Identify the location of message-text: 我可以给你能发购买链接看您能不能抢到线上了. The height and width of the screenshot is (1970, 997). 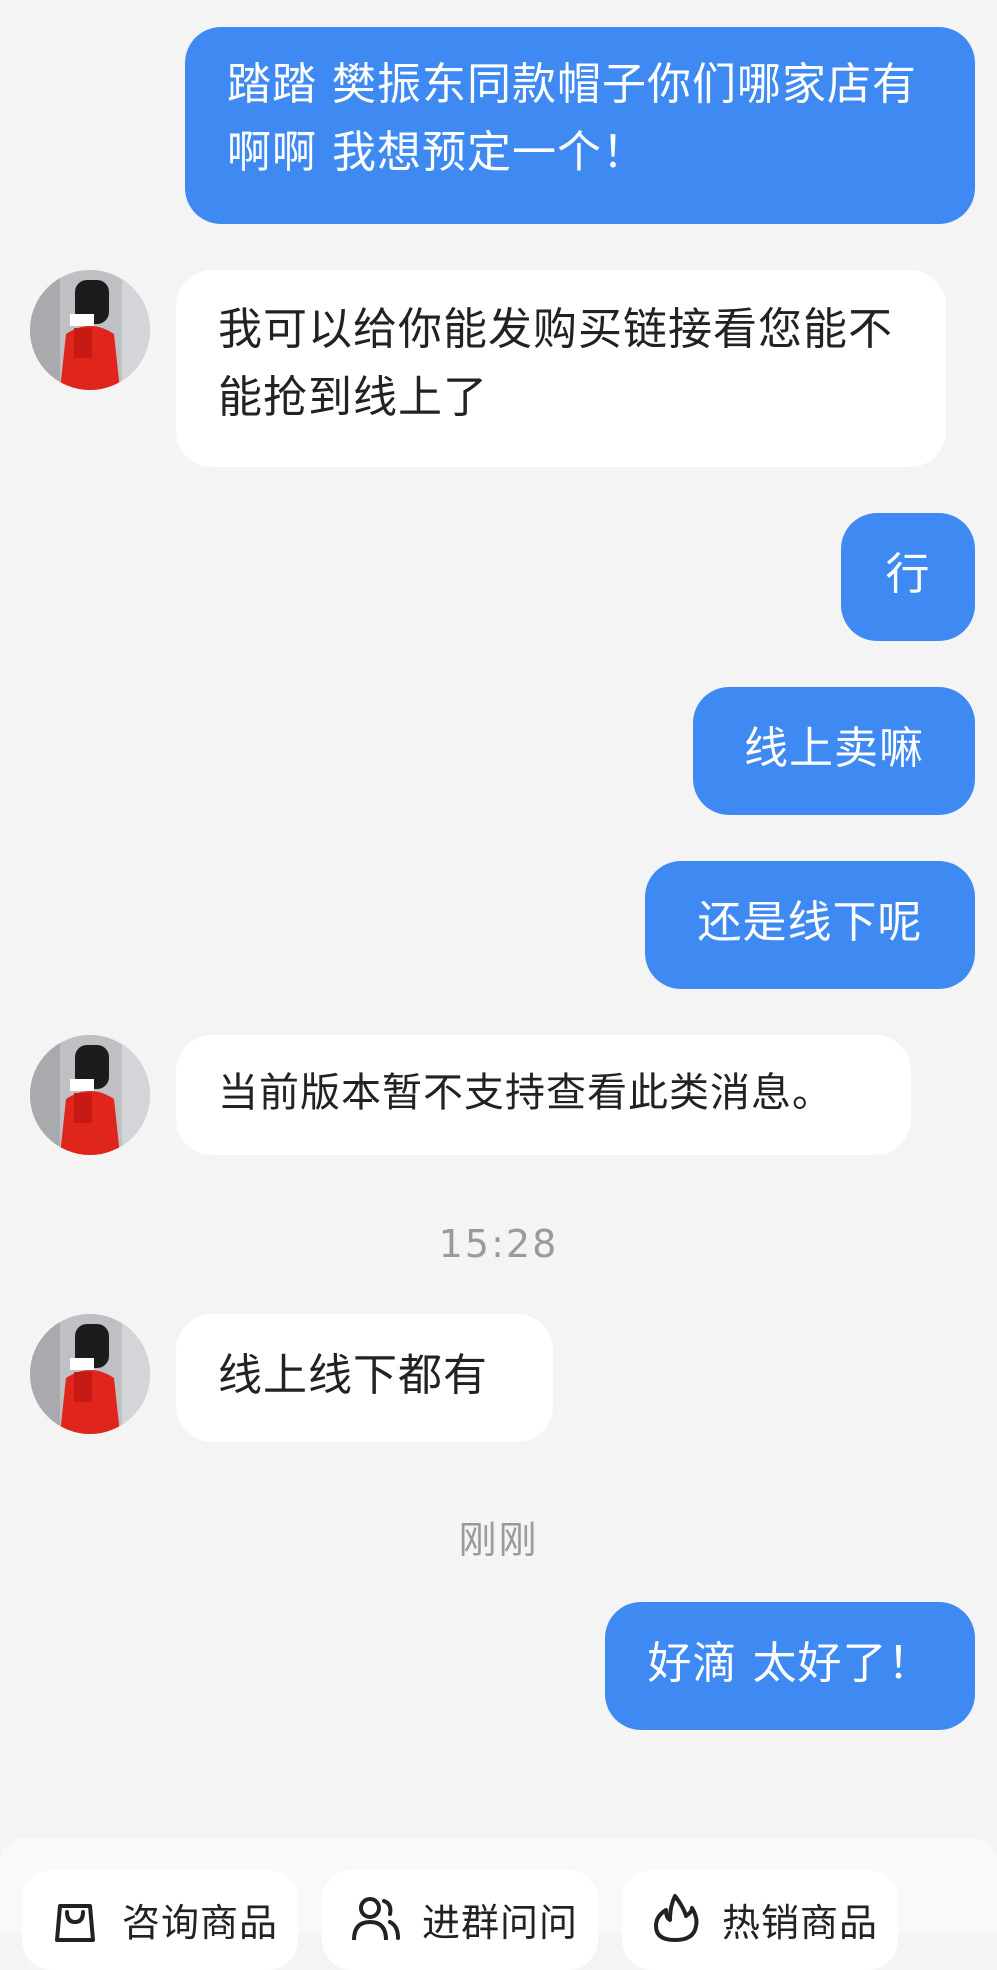
(555, 363).